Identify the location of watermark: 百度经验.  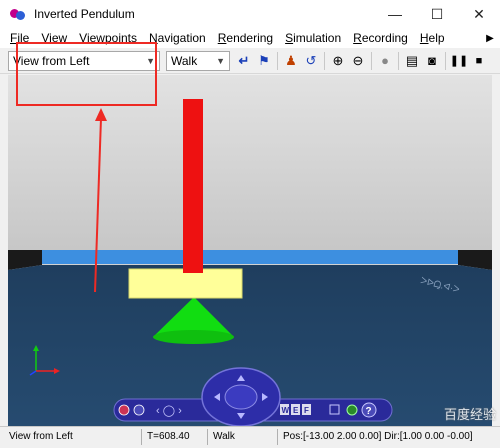
(469, 414).